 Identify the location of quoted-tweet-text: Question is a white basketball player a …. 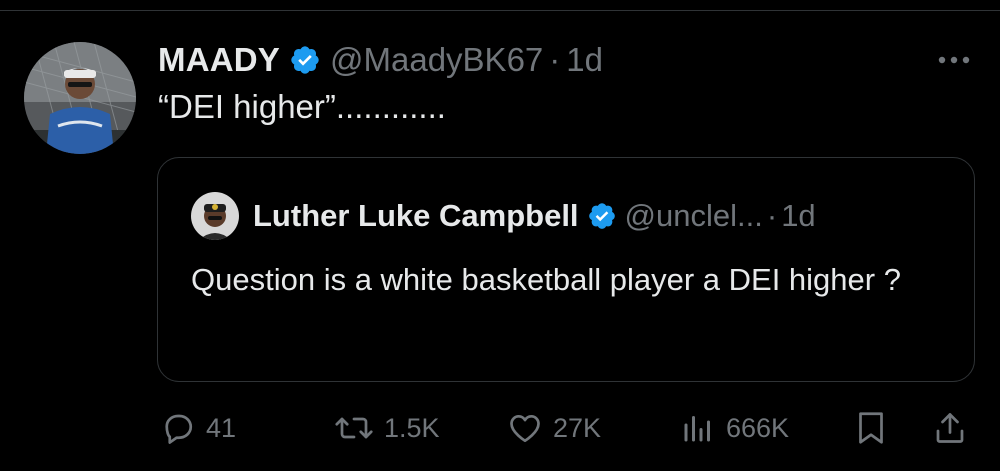
(546, 279).